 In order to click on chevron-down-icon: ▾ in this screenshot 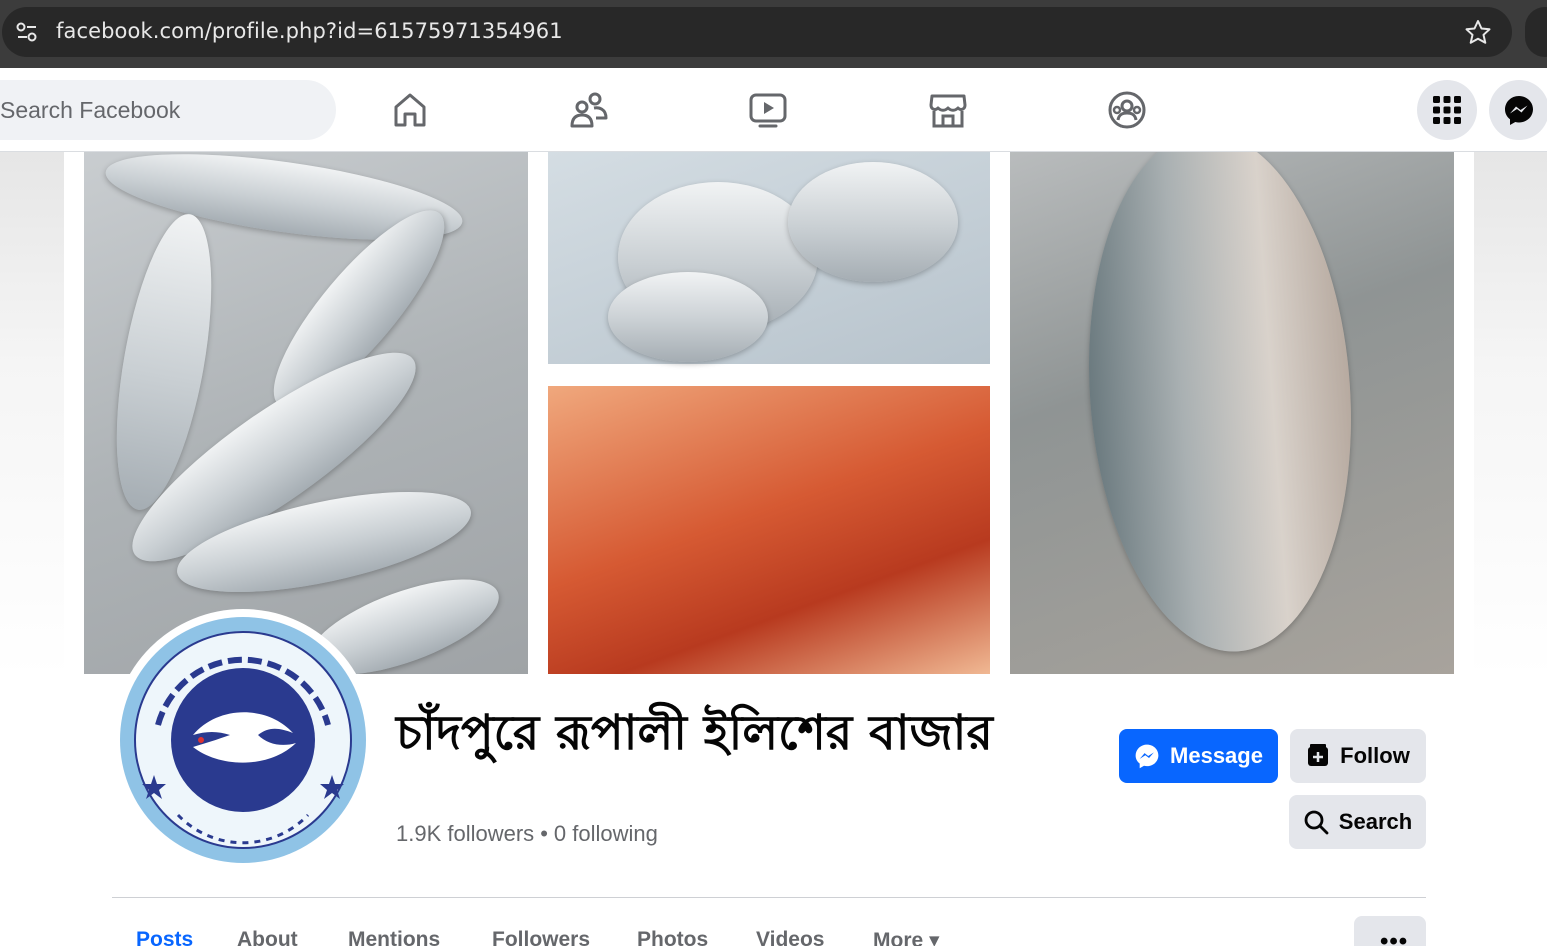, I will do `click(934, 937)`.